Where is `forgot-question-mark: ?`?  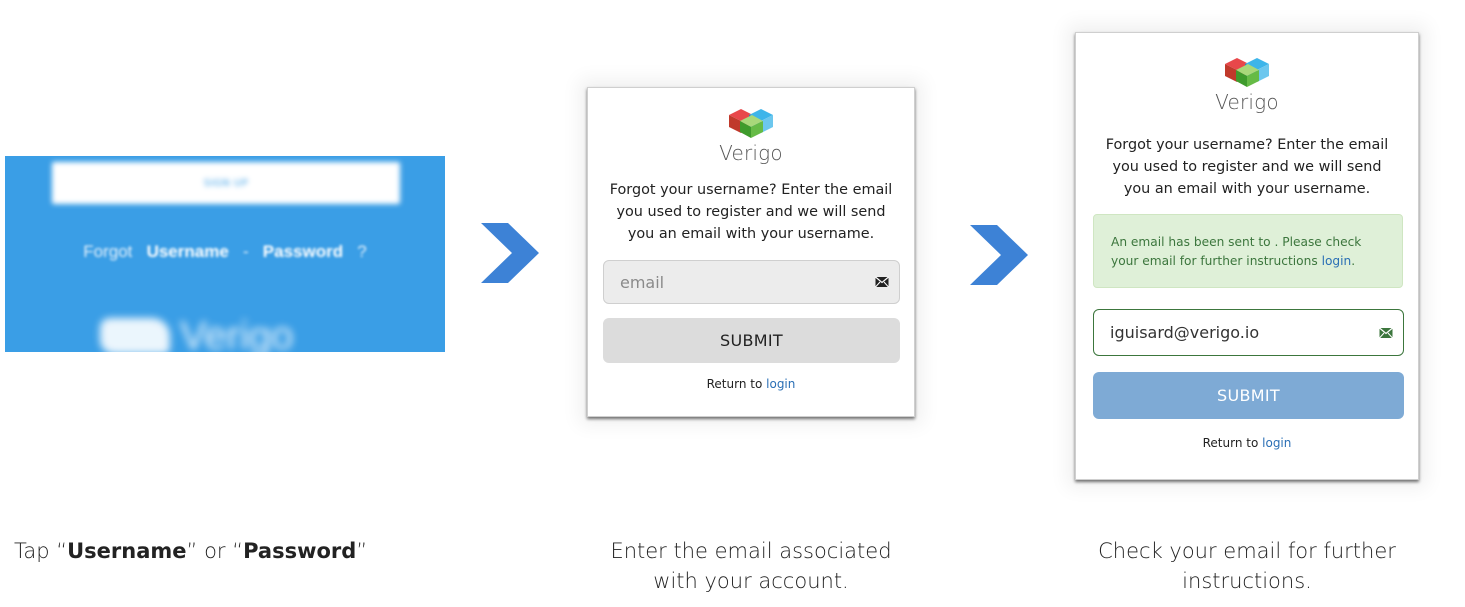
forgot-question-mark: ? is located at coordinates (362, 251).